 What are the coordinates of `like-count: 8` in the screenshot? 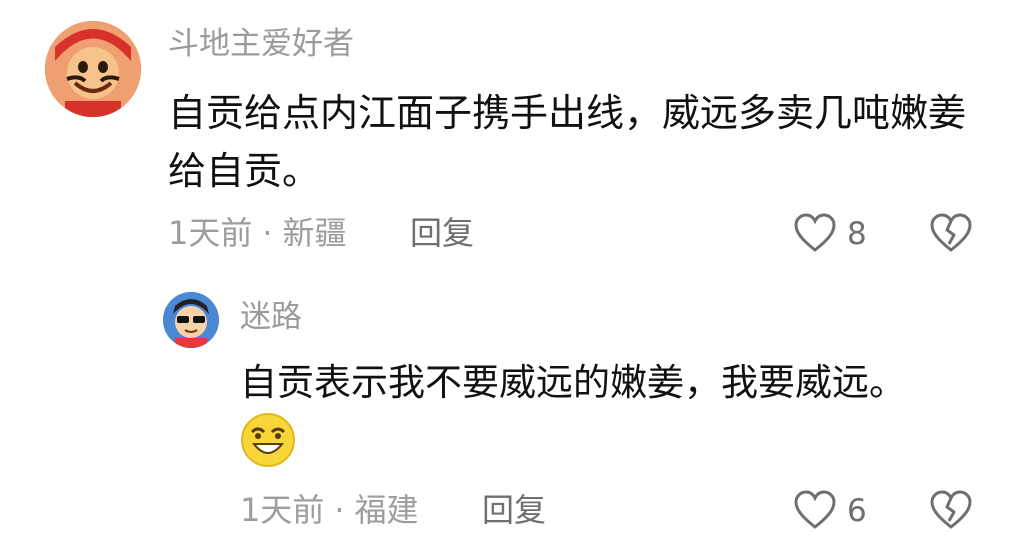 It's located at (857, 234).